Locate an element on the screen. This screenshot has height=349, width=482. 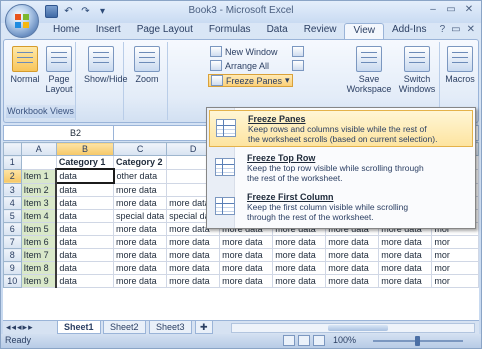
select-all-corner is located at coordinates (12, 149).